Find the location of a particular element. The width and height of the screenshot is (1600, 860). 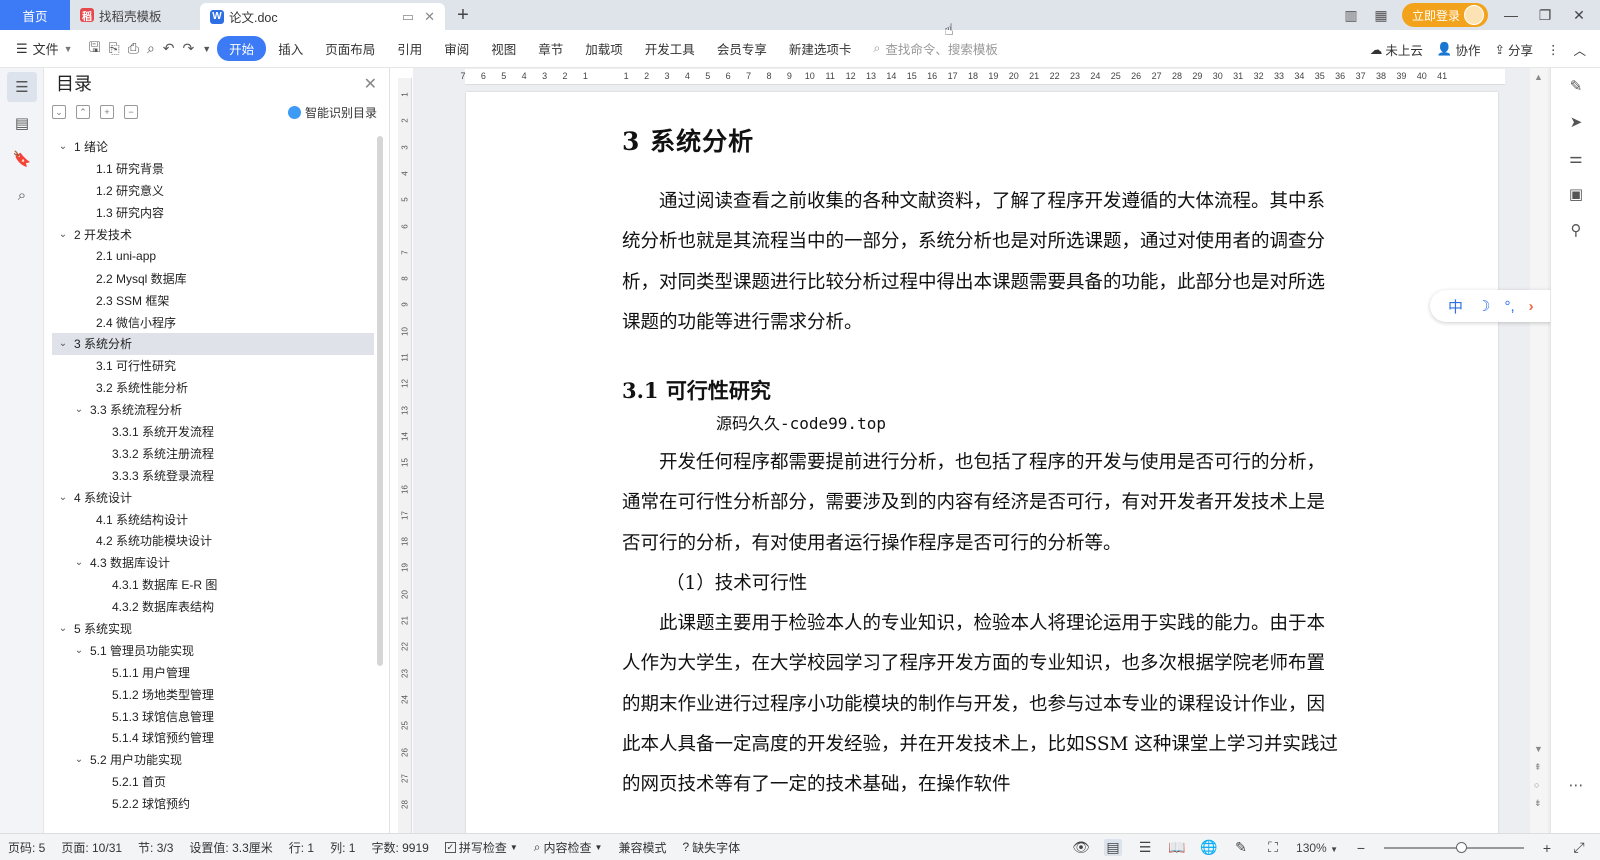

find-icon: ⌕ is located at coordinates (22, 195).